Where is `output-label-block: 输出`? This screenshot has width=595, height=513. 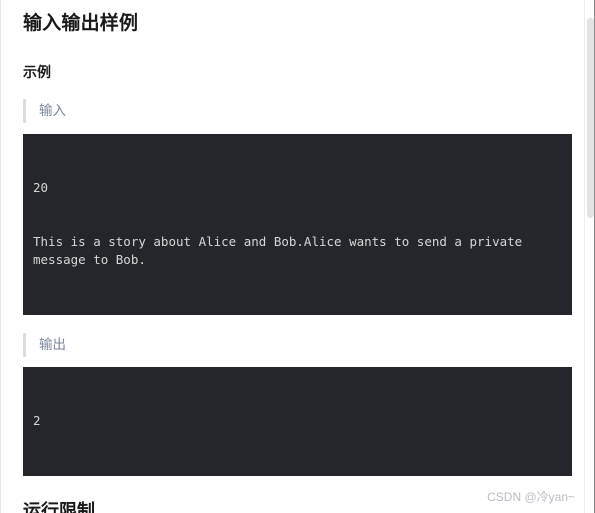 output-label-block: 输出 is located at coordinates (292, 345).